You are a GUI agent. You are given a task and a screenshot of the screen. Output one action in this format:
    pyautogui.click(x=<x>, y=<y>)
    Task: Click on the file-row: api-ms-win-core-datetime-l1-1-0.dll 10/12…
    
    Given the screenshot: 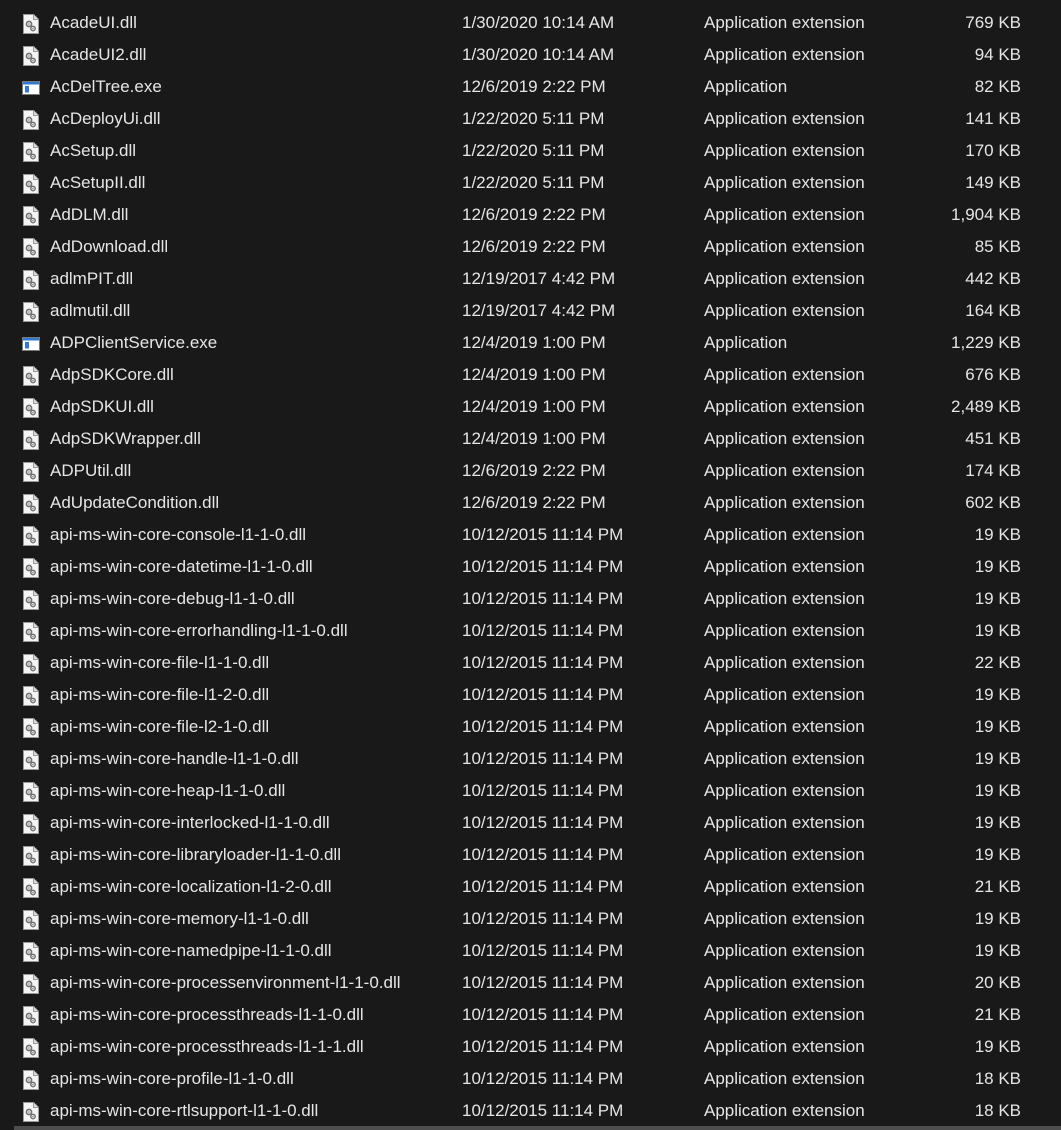 What is the action you would take?
    pyautogui.click(x=530, y=567)
    